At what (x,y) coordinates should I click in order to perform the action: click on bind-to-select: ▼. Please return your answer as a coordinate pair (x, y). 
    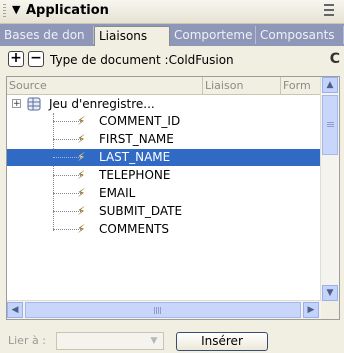
    Looking at the image, I should click on (110, 341).